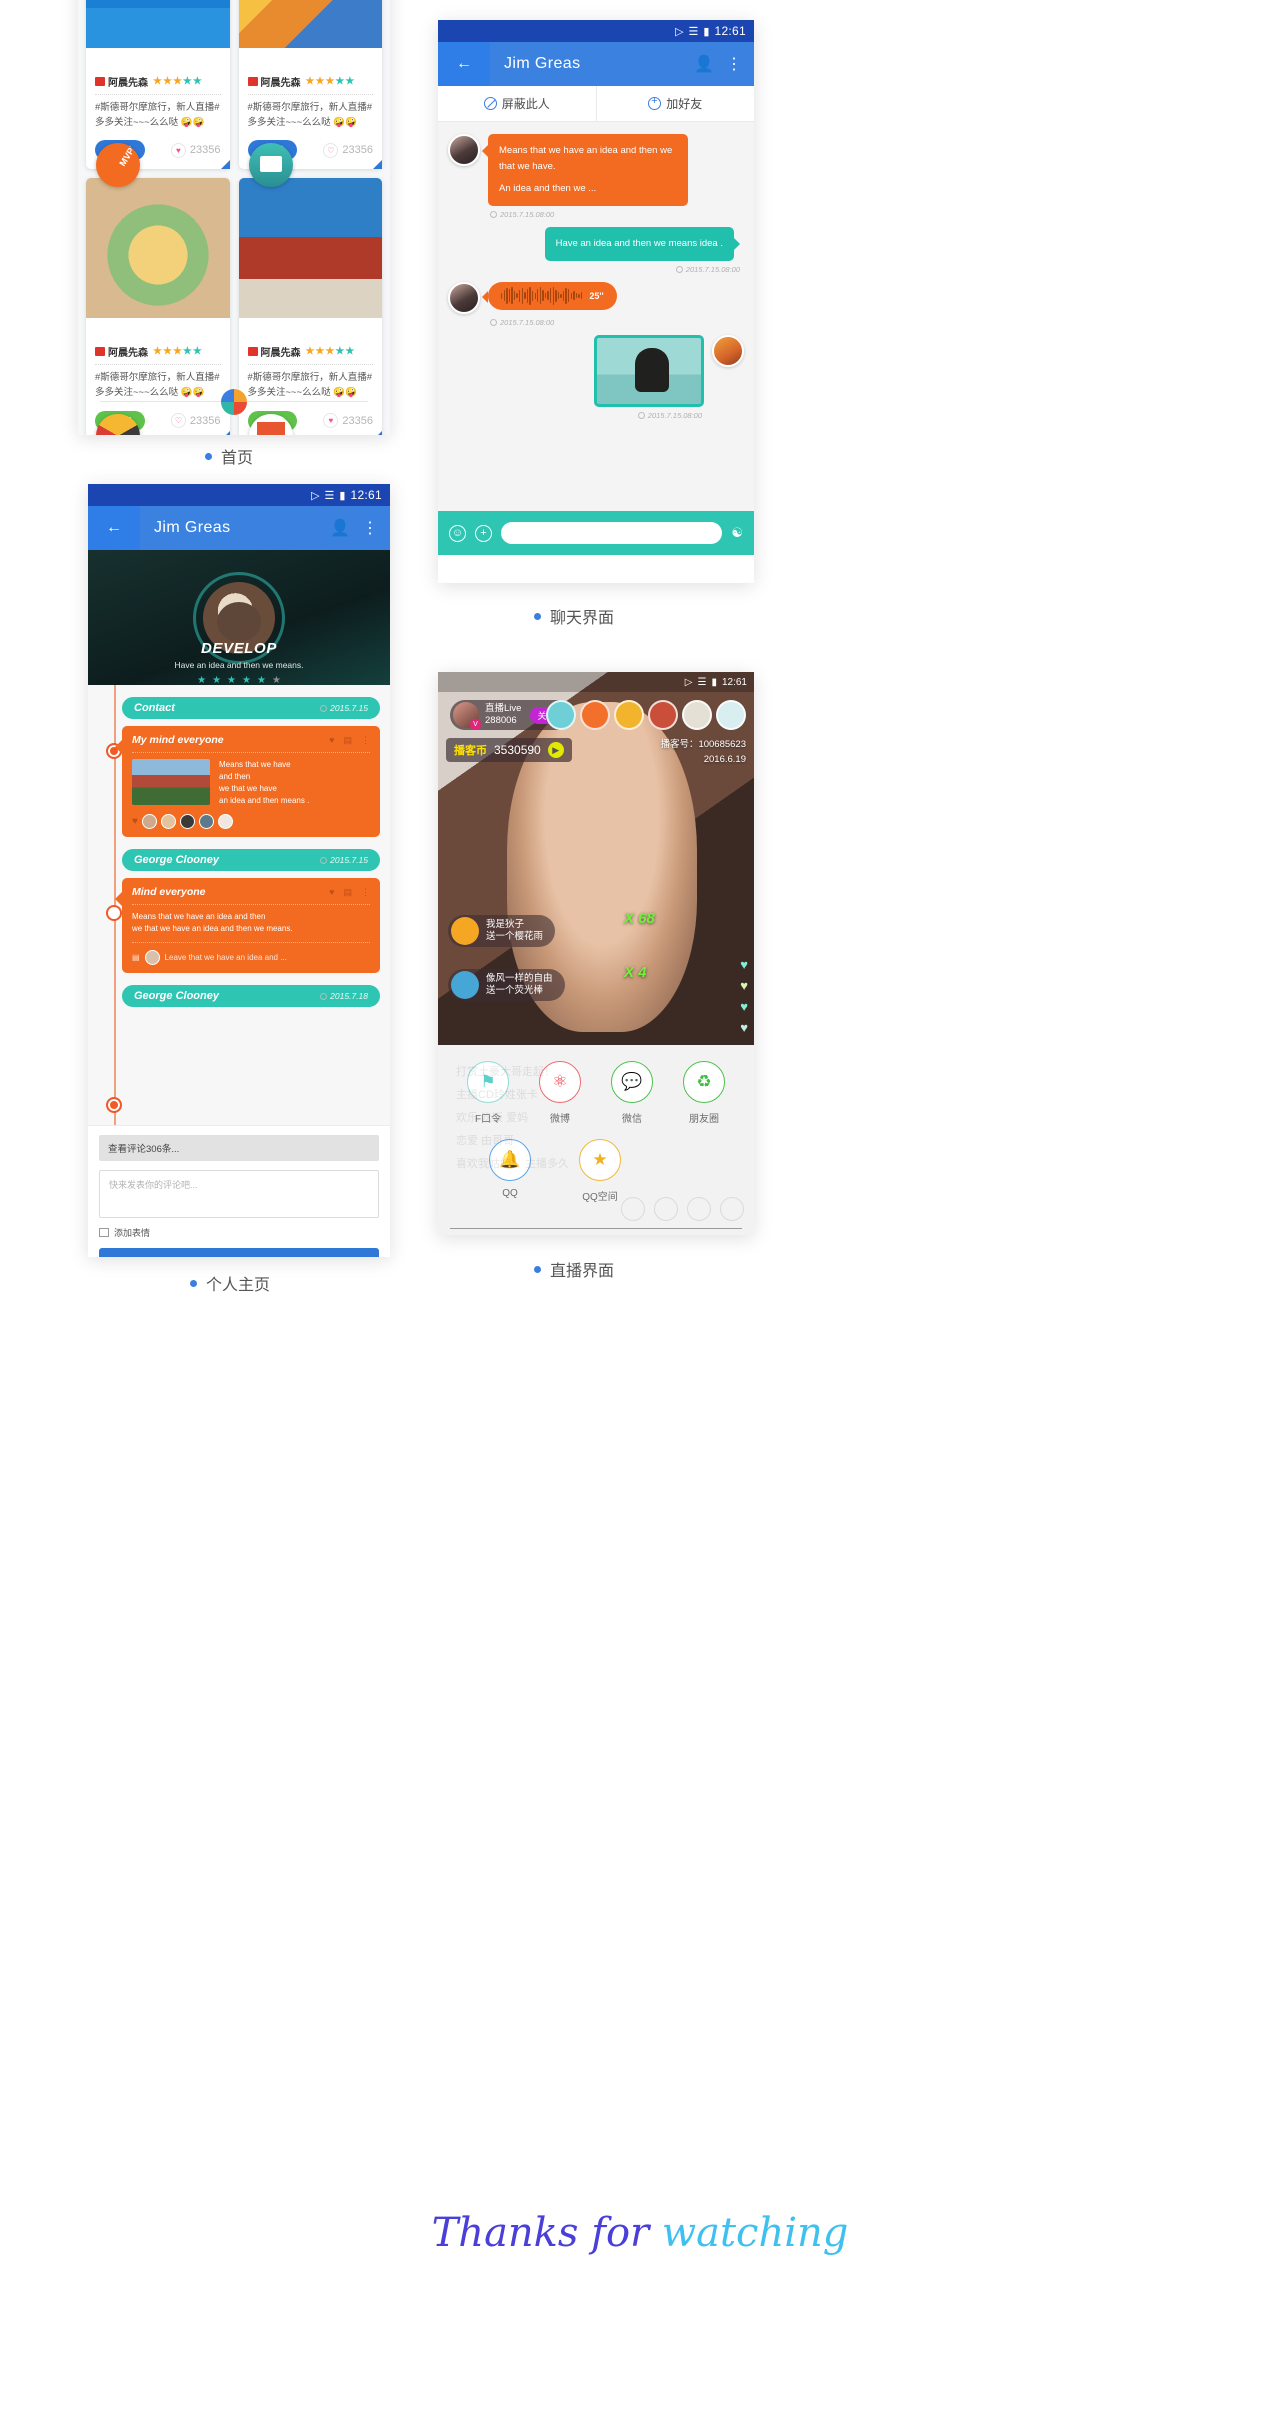 The width and height of the screenshot is (1280, 2427). What do you see at coordinates (171, 782) in the screenshot?
I see `post-thumbnail` at bounding box center [171, 782].